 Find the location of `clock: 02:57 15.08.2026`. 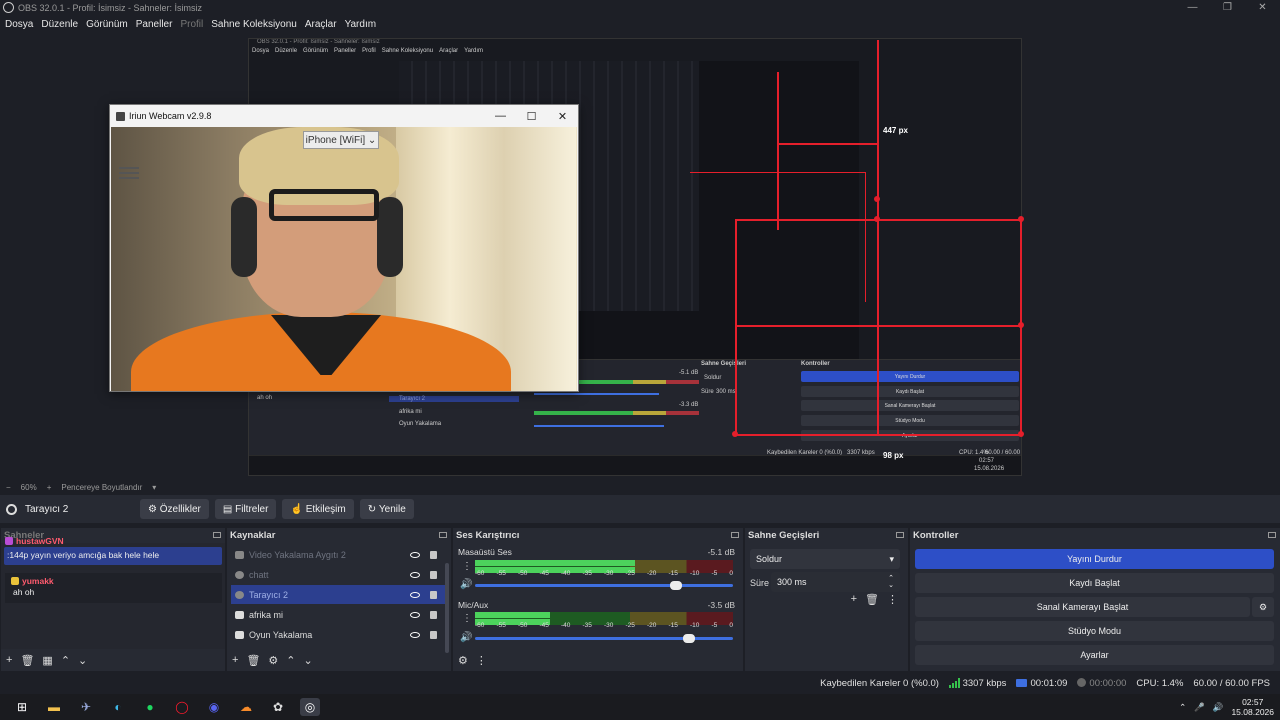

clock: 02:57 15.08.2026 is located at coordinates (1252, 707).